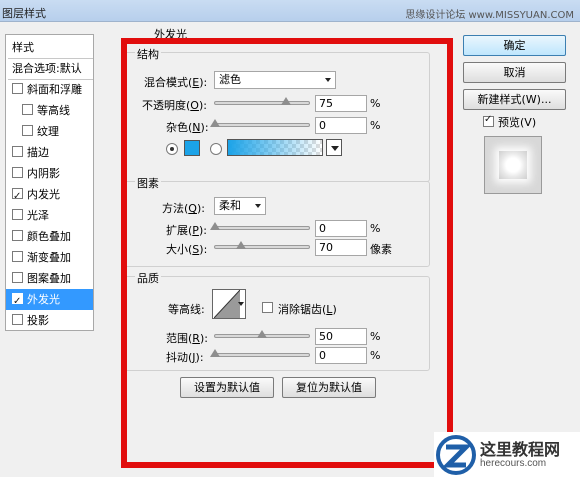 Image resolution: width=580 pixels, height=477 pixels. I want to click on sidebar-item: 纹理, so click(49, 131).